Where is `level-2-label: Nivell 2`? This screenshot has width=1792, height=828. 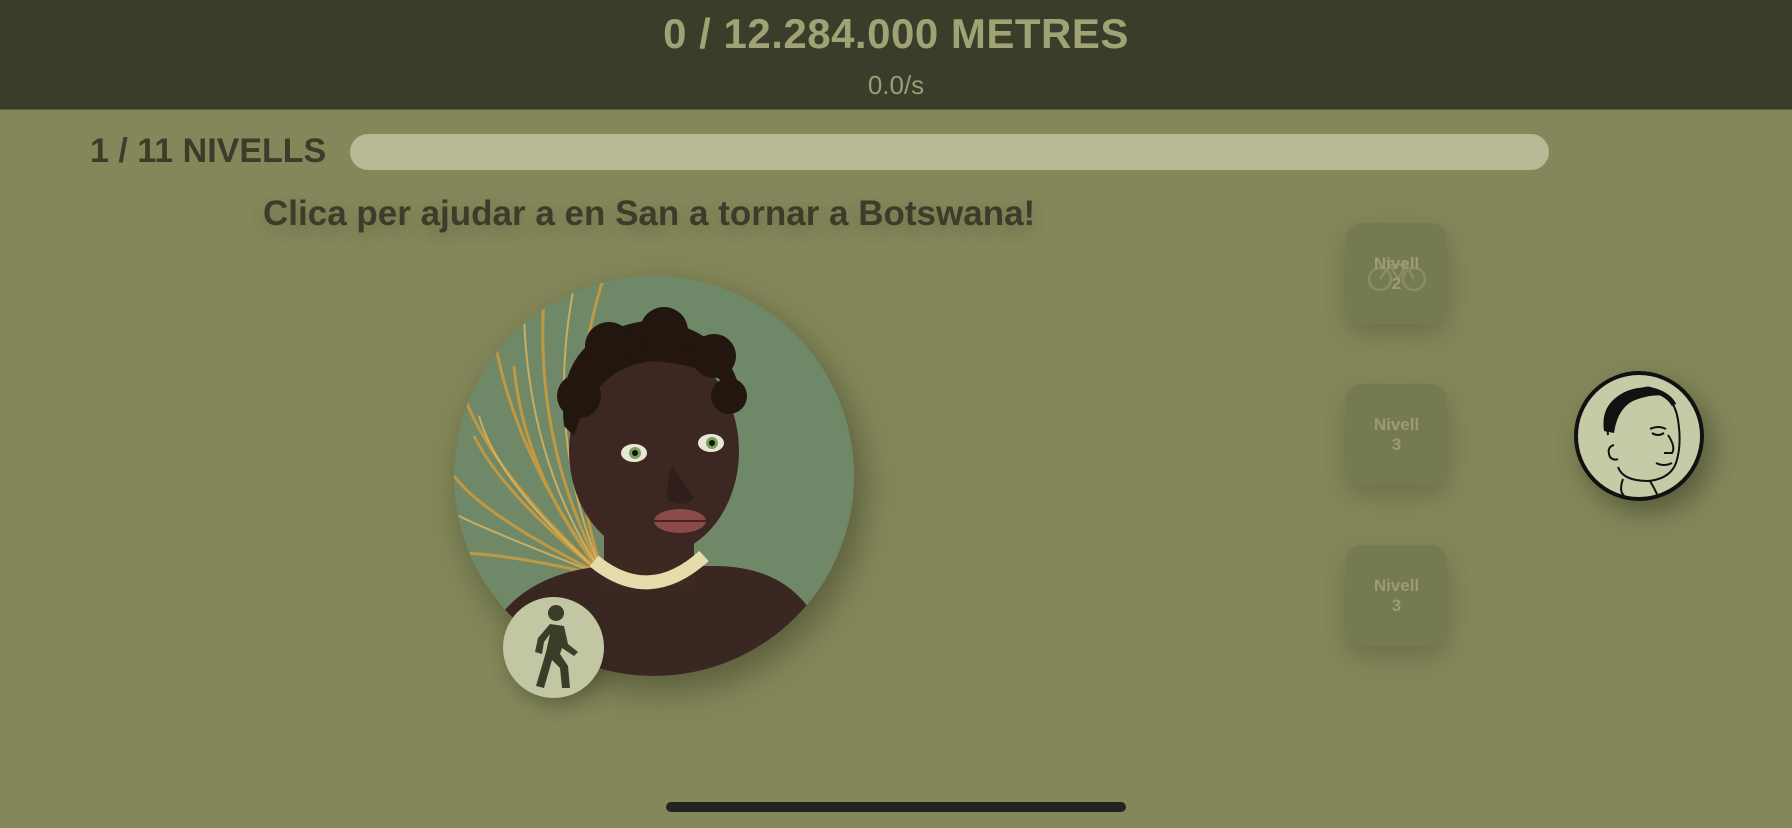
level-2-label: Nivell 2 is located at coordinates (1396, 273).